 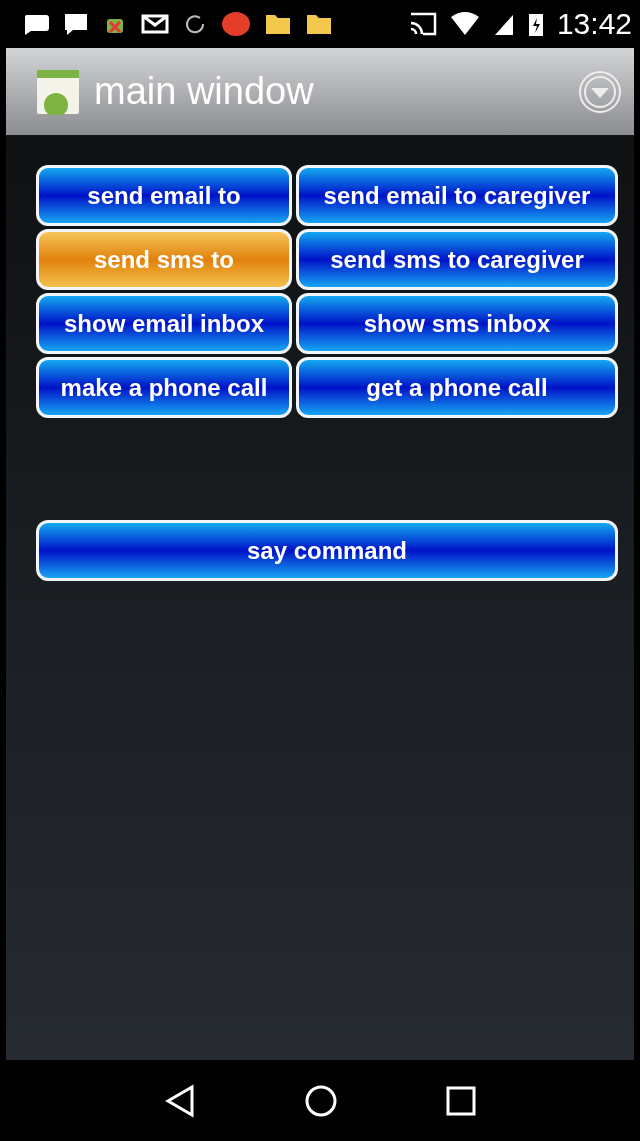 What do you see at coordinates (457, 259) in the screenshot?
I see `command-button: send sms to caregiver` at bounding box center [457, 259].